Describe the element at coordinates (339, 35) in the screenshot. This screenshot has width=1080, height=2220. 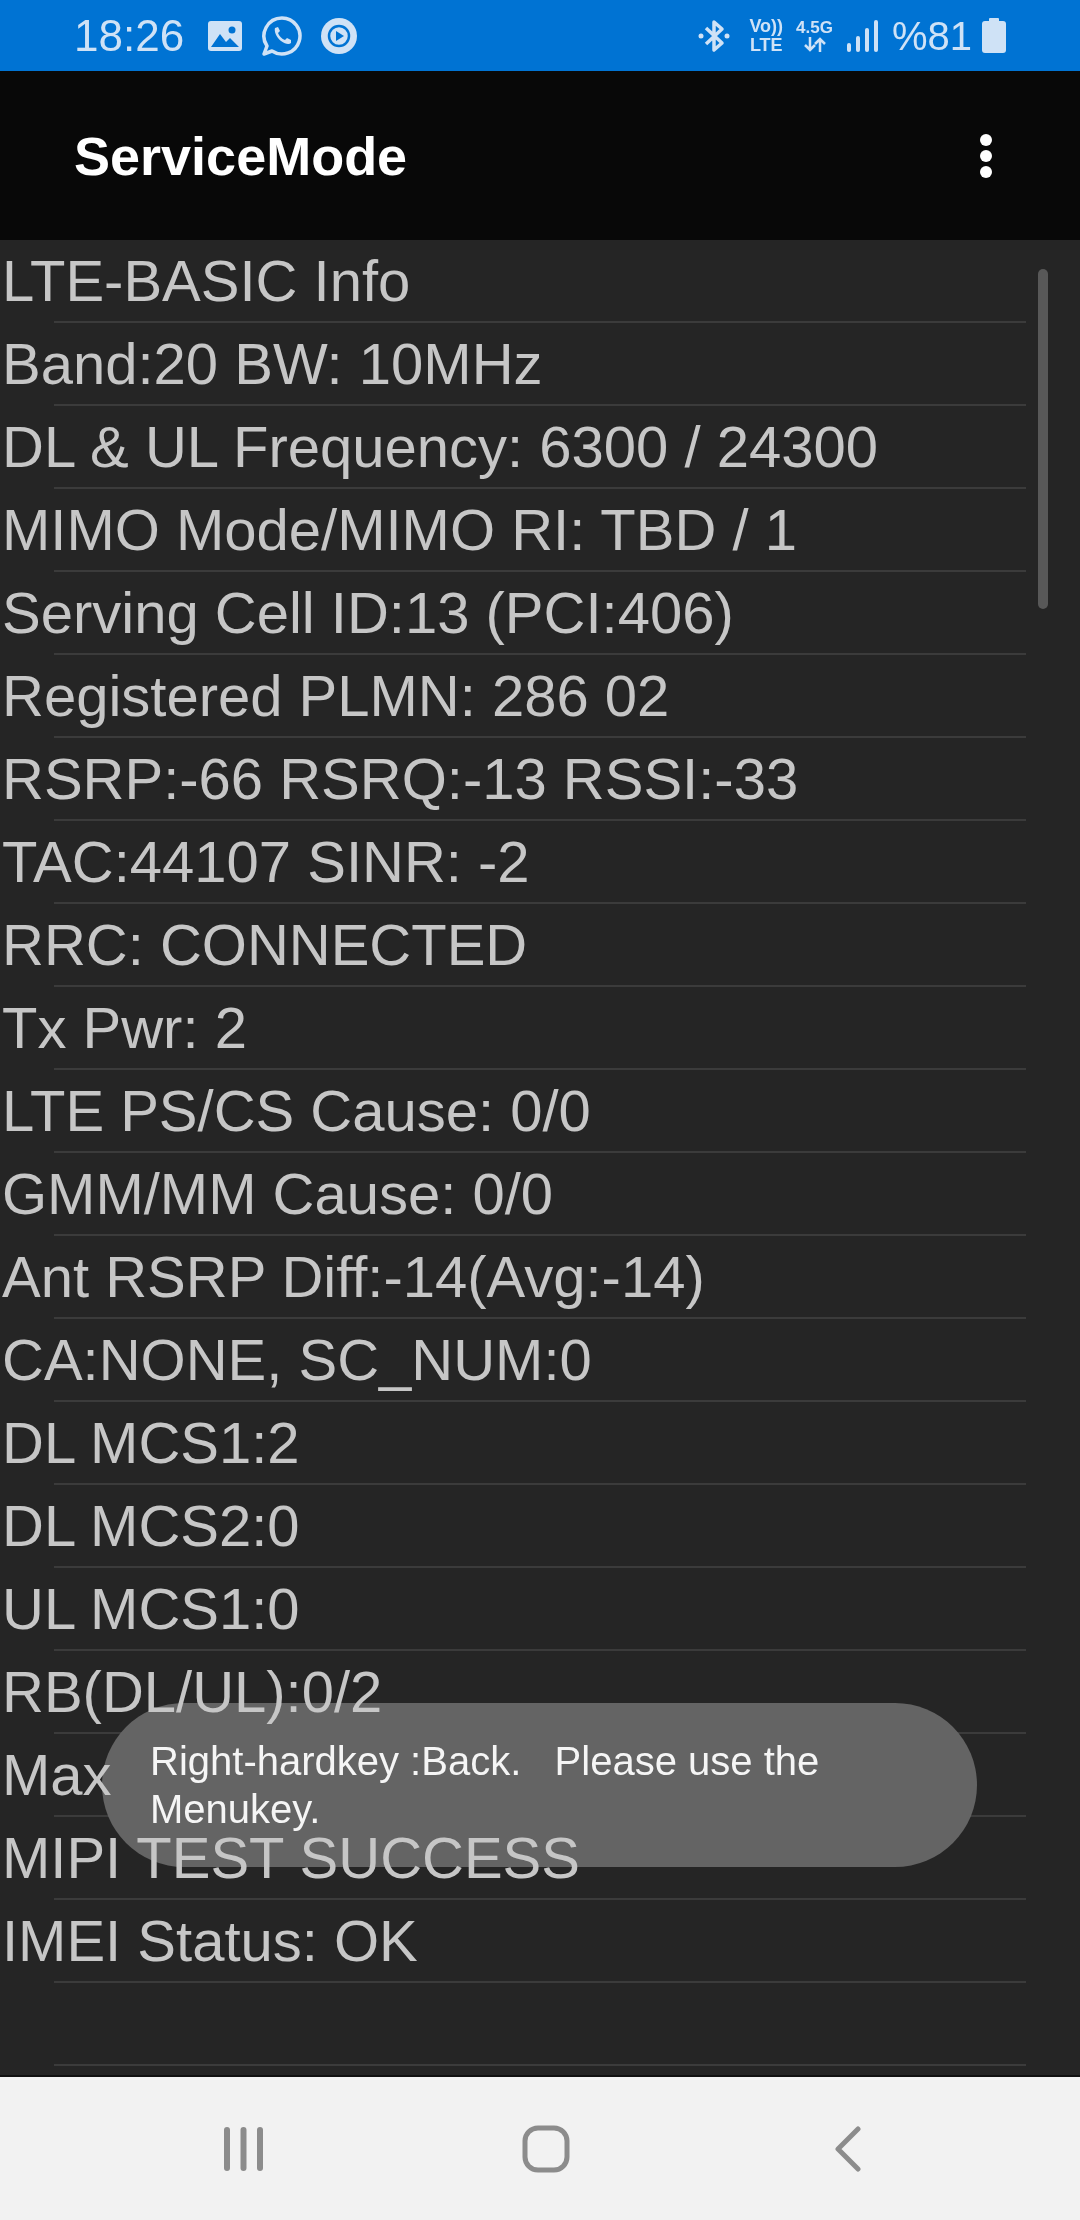
I see `play-circle-icon` at that location.